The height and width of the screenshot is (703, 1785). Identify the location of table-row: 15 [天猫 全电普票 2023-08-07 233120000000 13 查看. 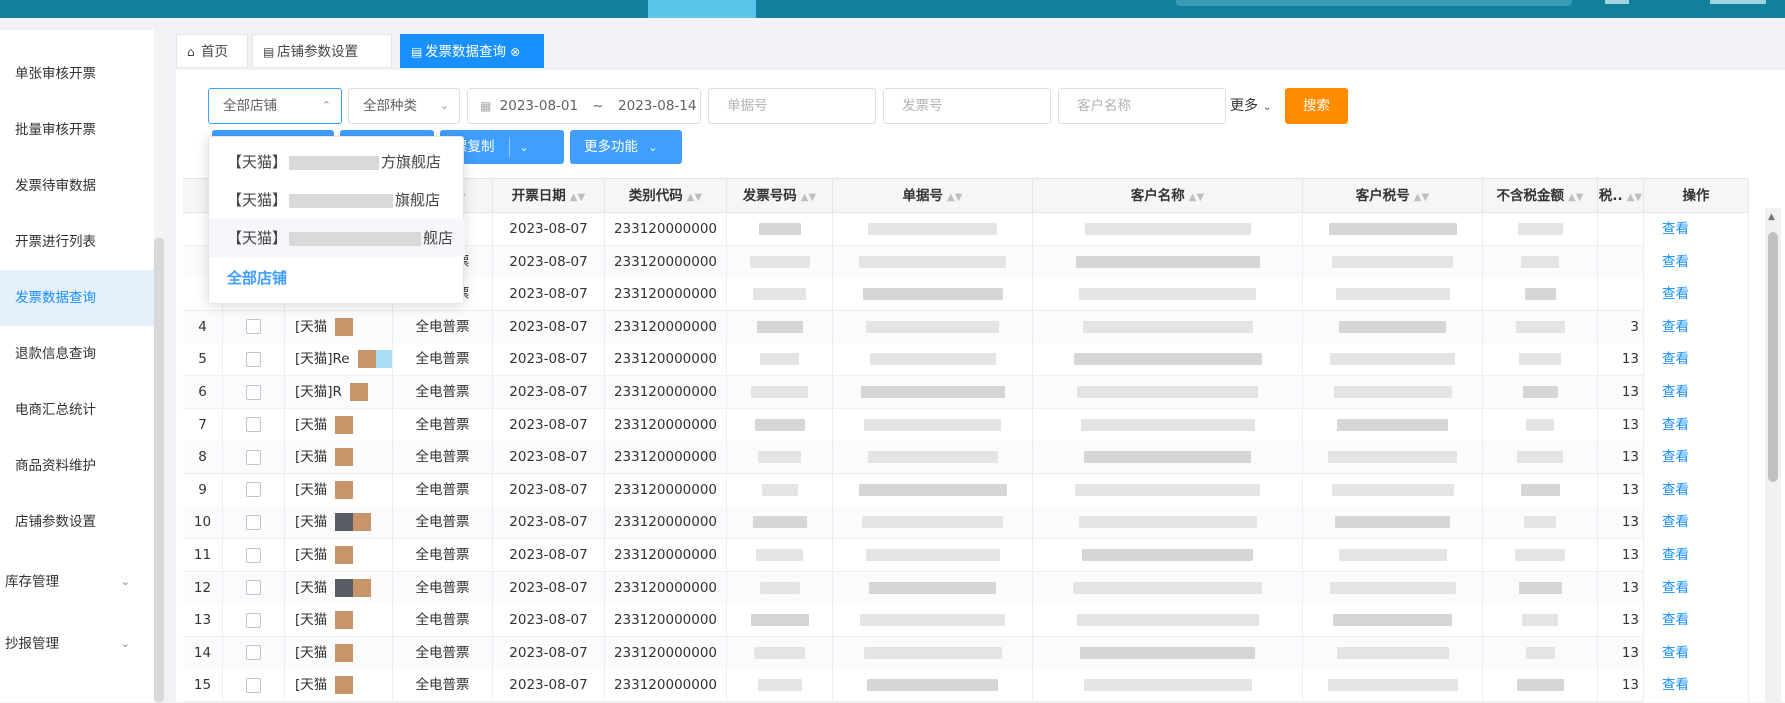
(966, 686).